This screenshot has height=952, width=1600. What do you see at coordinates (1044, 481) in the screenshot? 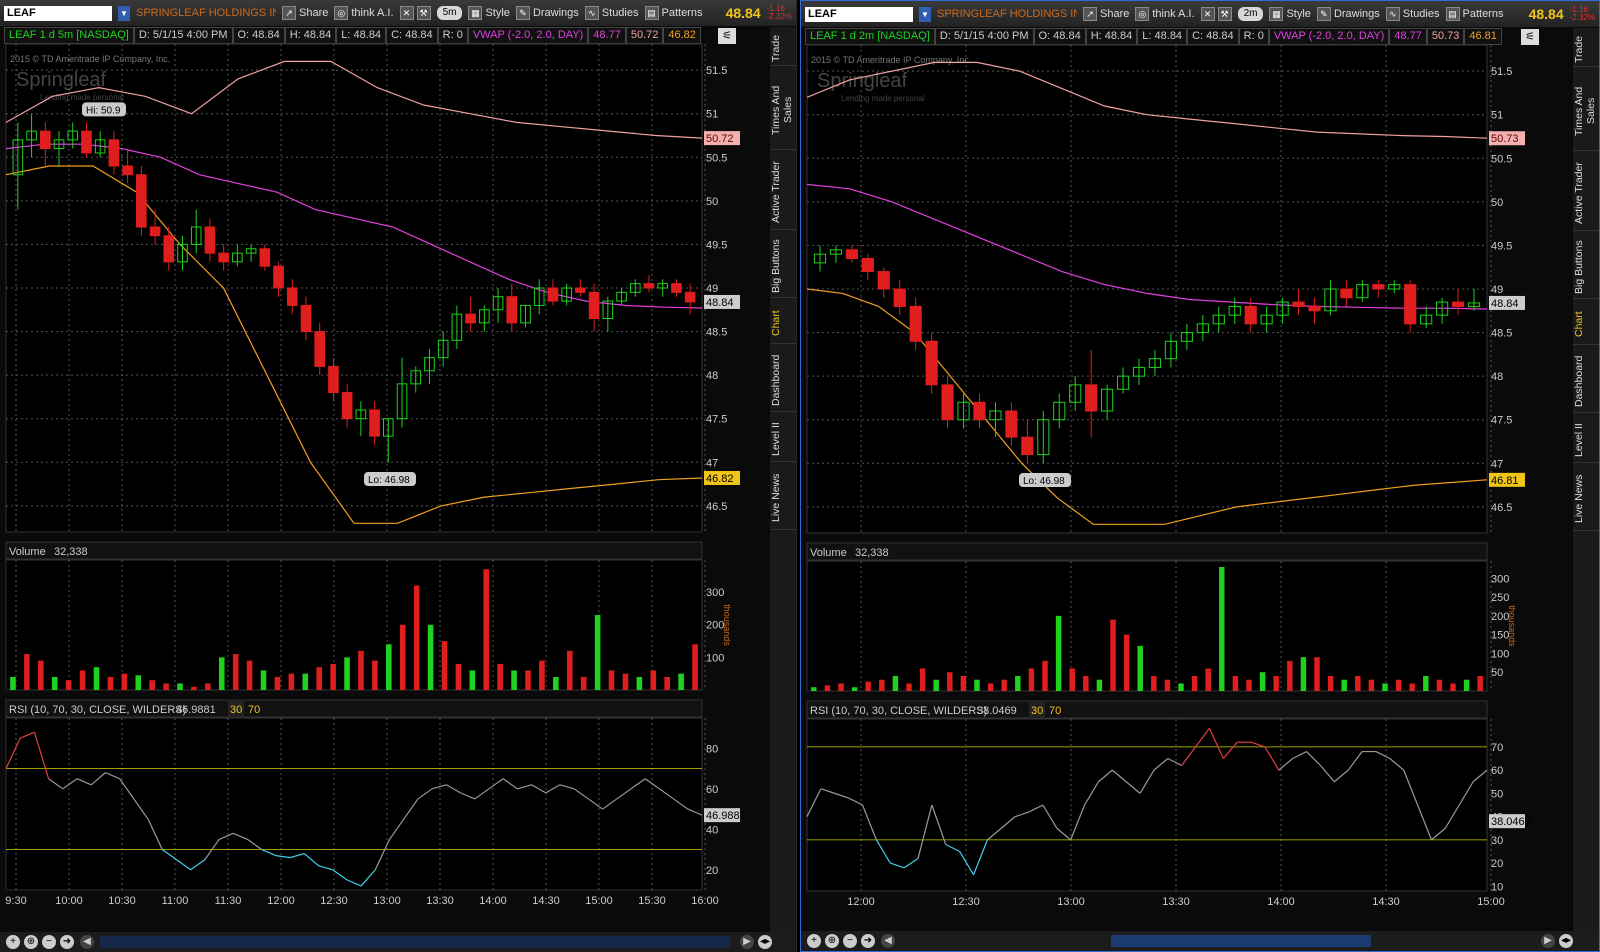
I see `low-label: Lo: 46.98` at bounding box center [1044, 481].